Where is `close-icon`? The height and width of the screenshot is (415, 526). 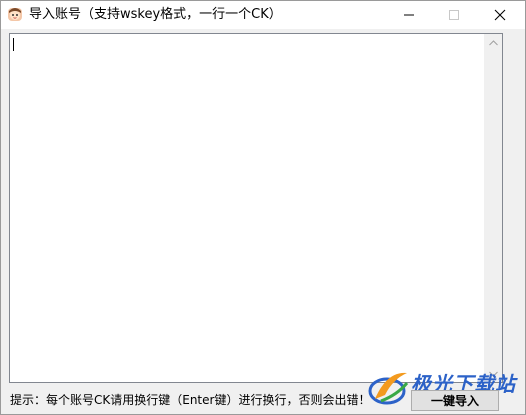 close-icon is located at coordinates (499, 15).